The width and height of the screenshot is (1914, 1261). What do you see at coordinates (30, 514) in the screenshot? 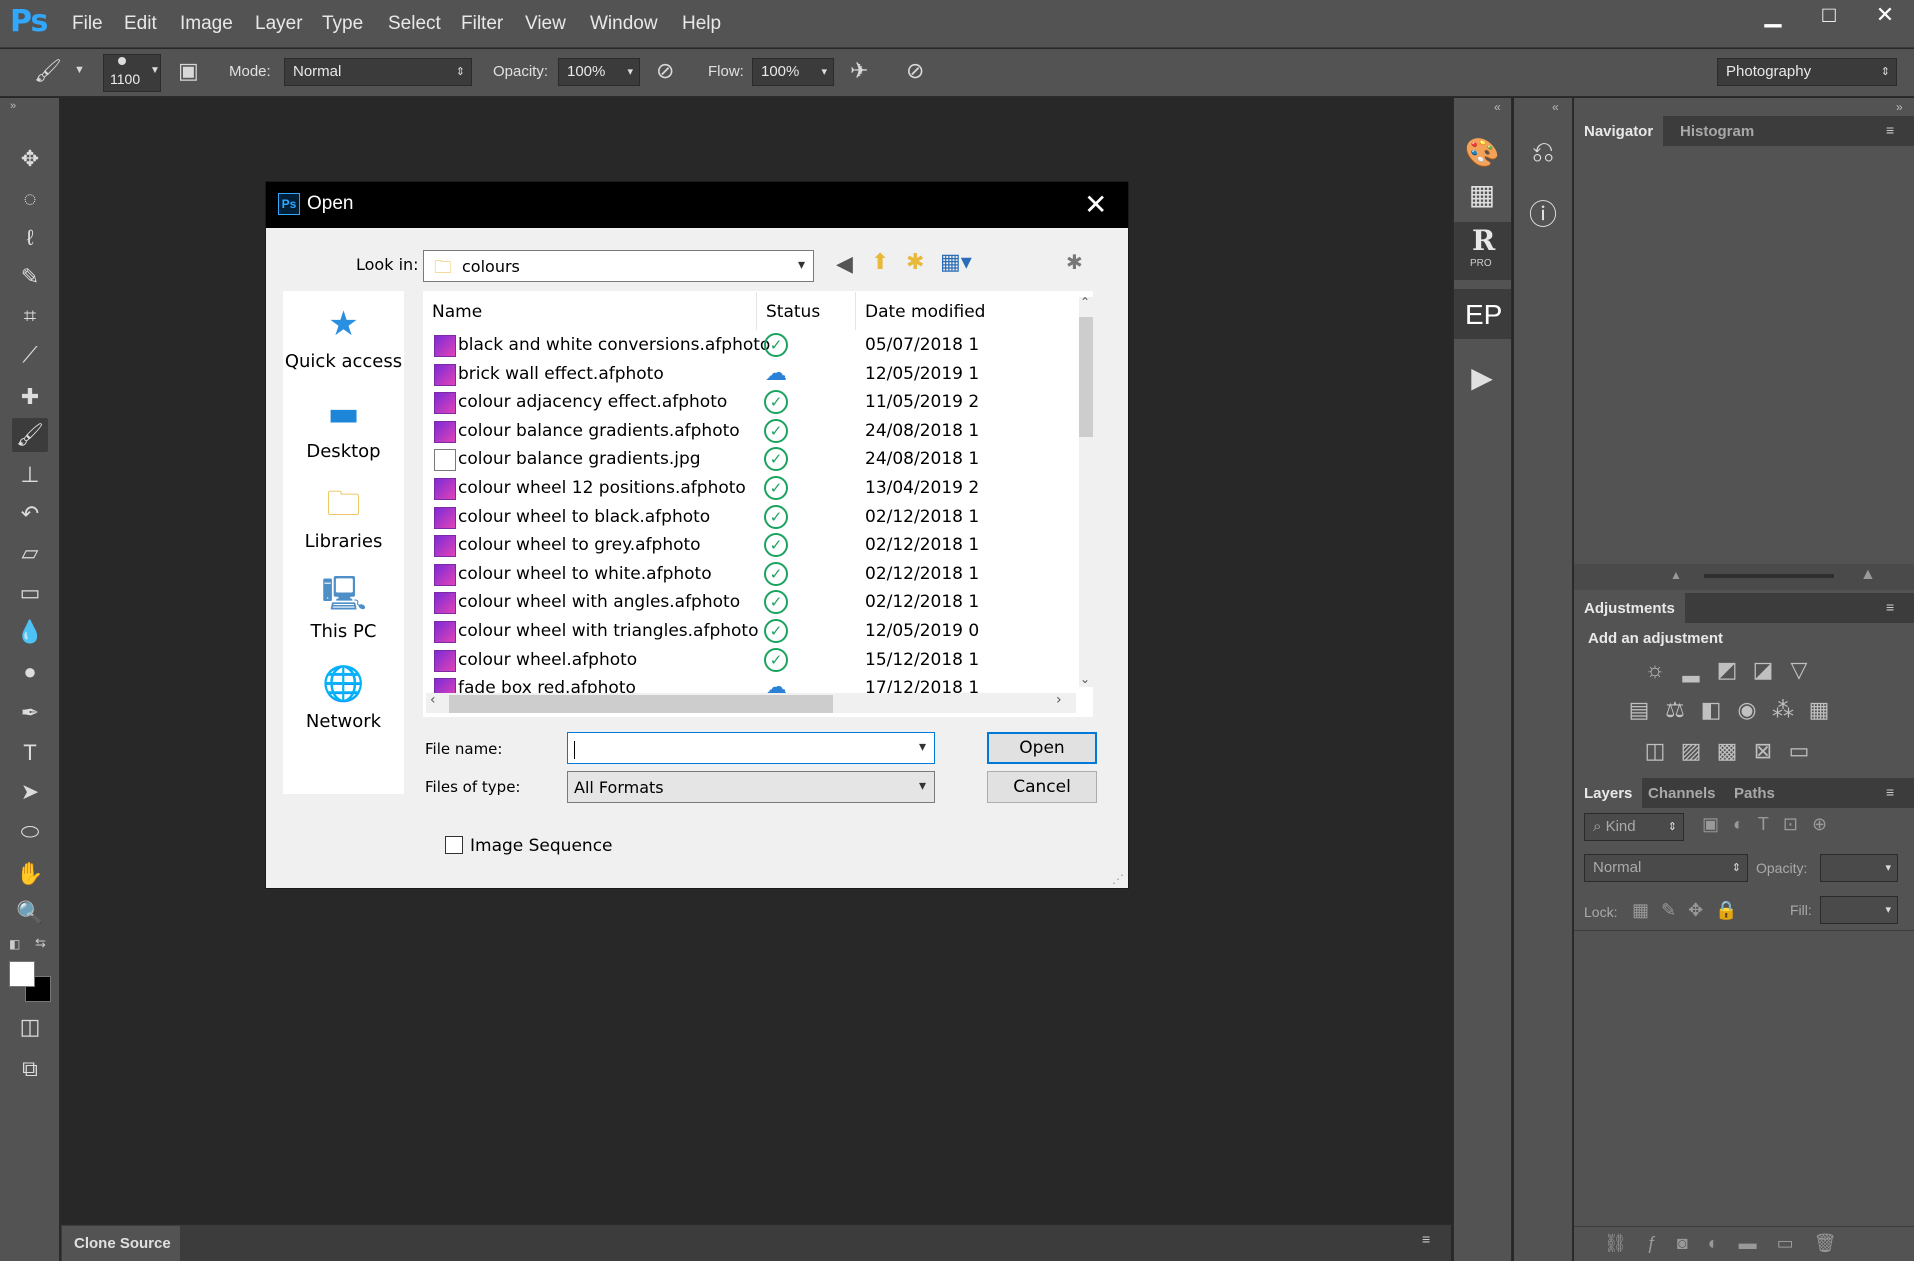
I see `history-brush-tool-icon: ↶` at bounding box center [30, 514].